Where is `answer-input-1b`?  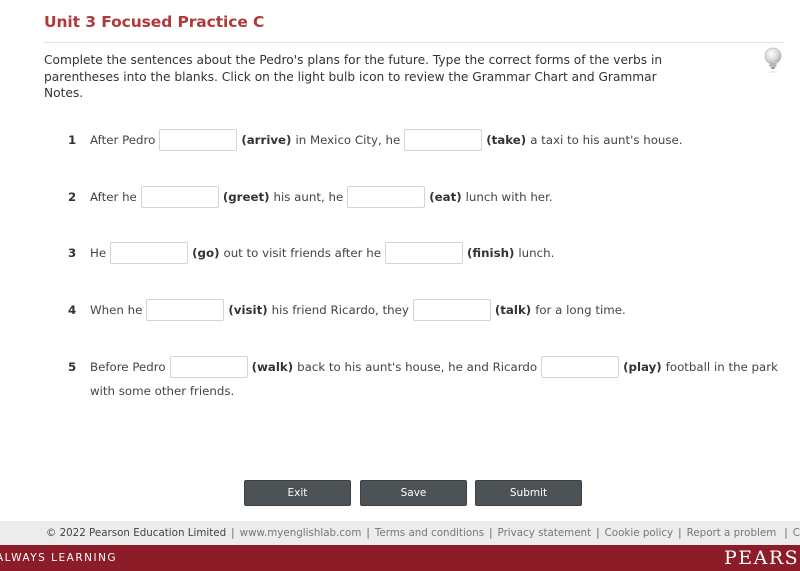 answer-input-1b is located at coordinates (443, 140).